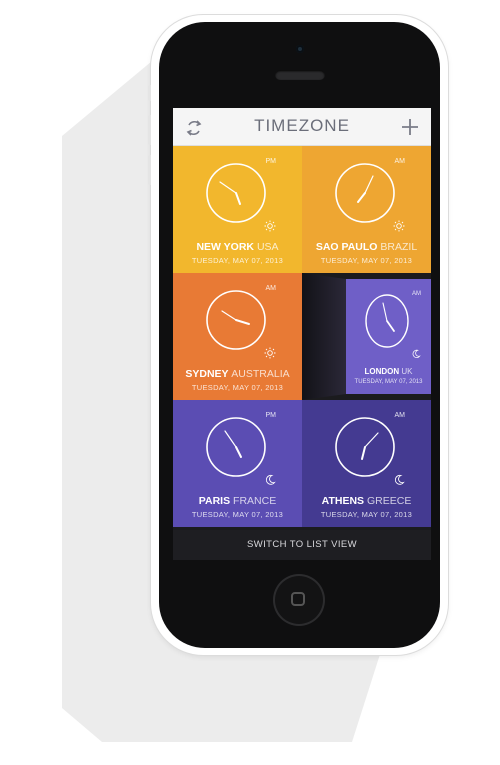  I want to click on city-name: PARIS, so click(214, 501).